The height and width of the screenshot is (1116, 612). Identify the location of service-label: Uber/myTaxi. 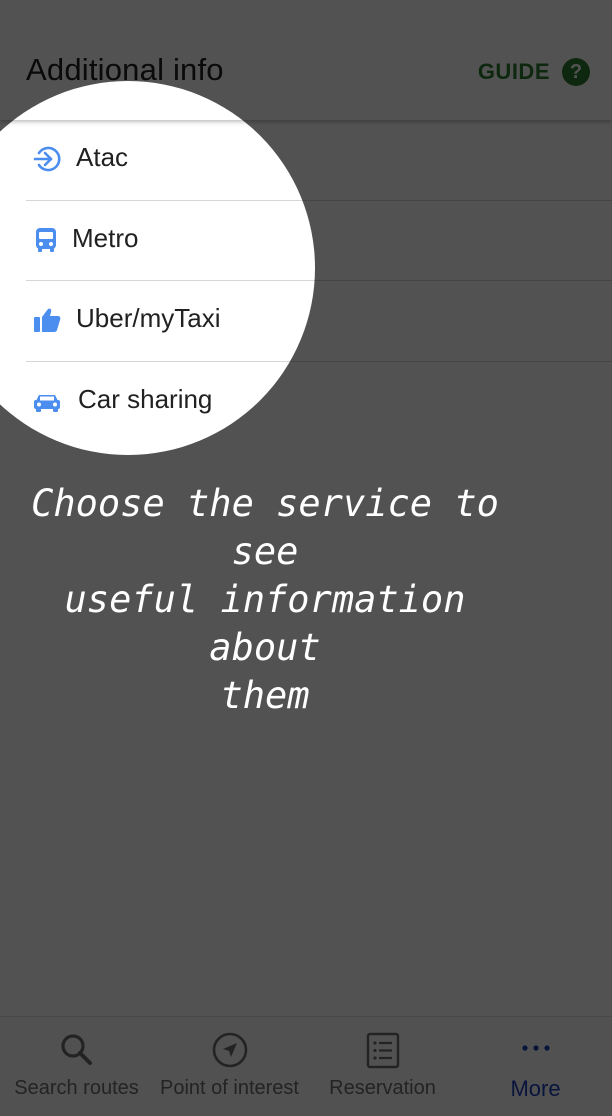
(148, 318).